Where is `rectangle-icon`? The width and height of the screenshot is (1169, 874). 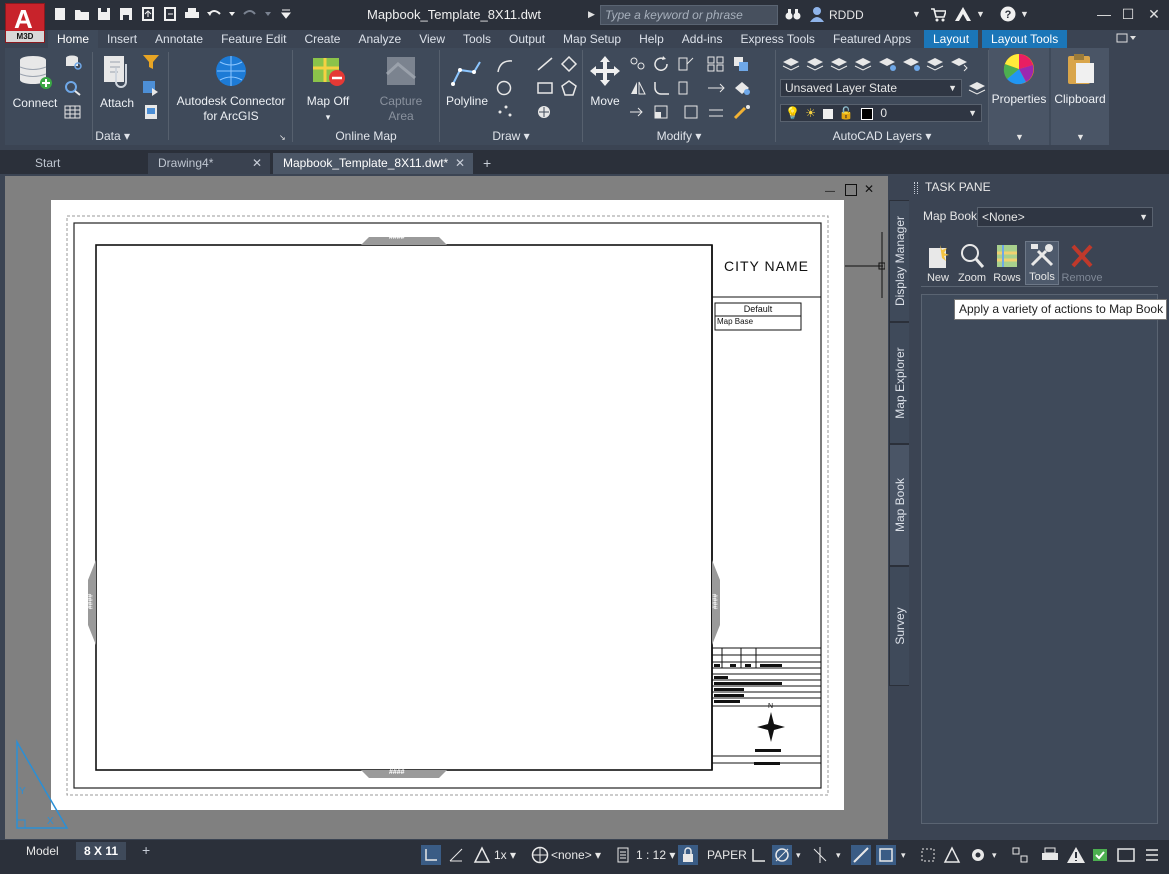
rectangle-icon is located at coordinates (545, 88).